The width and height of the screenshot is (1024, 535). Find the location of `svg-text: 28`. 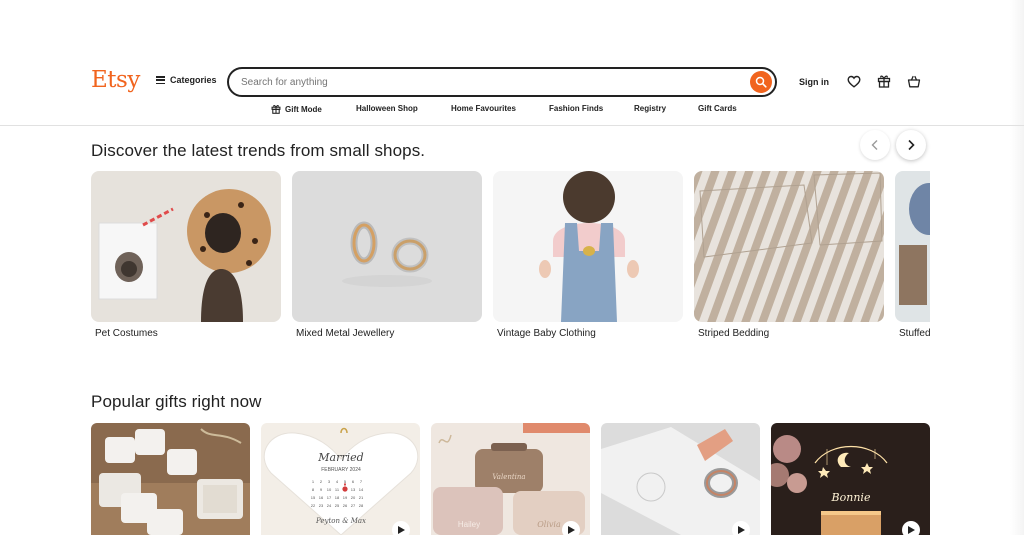

svg-text: 28 is located at coordinates (361, 505).